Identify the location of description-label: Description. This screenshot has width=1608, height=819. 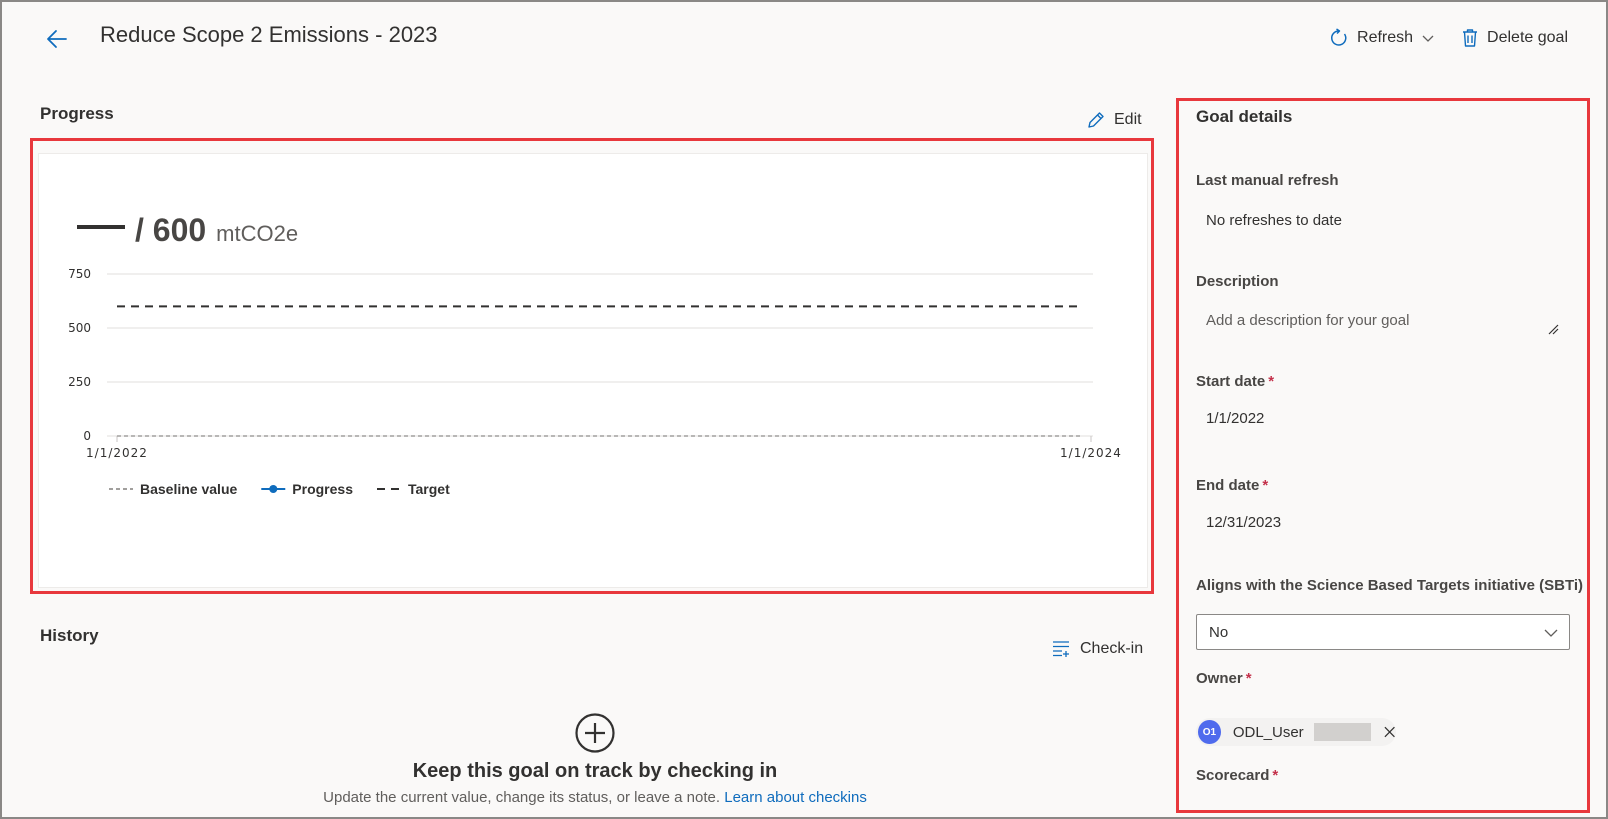
(1237, 281).